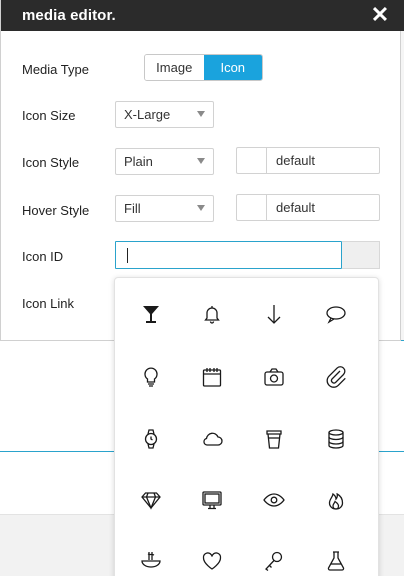 This screenshot has height=576, width=404. Describe the element at coordinates (274, 500) in the screenshot. I see `eye-icon` at that location.